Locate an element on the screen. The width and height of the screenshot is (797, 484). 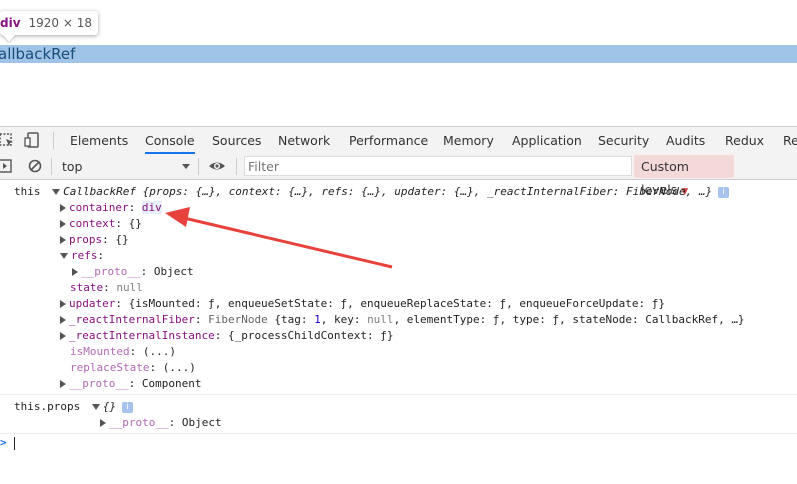
annotation-arrow-head is located at coordinates (177, 217).